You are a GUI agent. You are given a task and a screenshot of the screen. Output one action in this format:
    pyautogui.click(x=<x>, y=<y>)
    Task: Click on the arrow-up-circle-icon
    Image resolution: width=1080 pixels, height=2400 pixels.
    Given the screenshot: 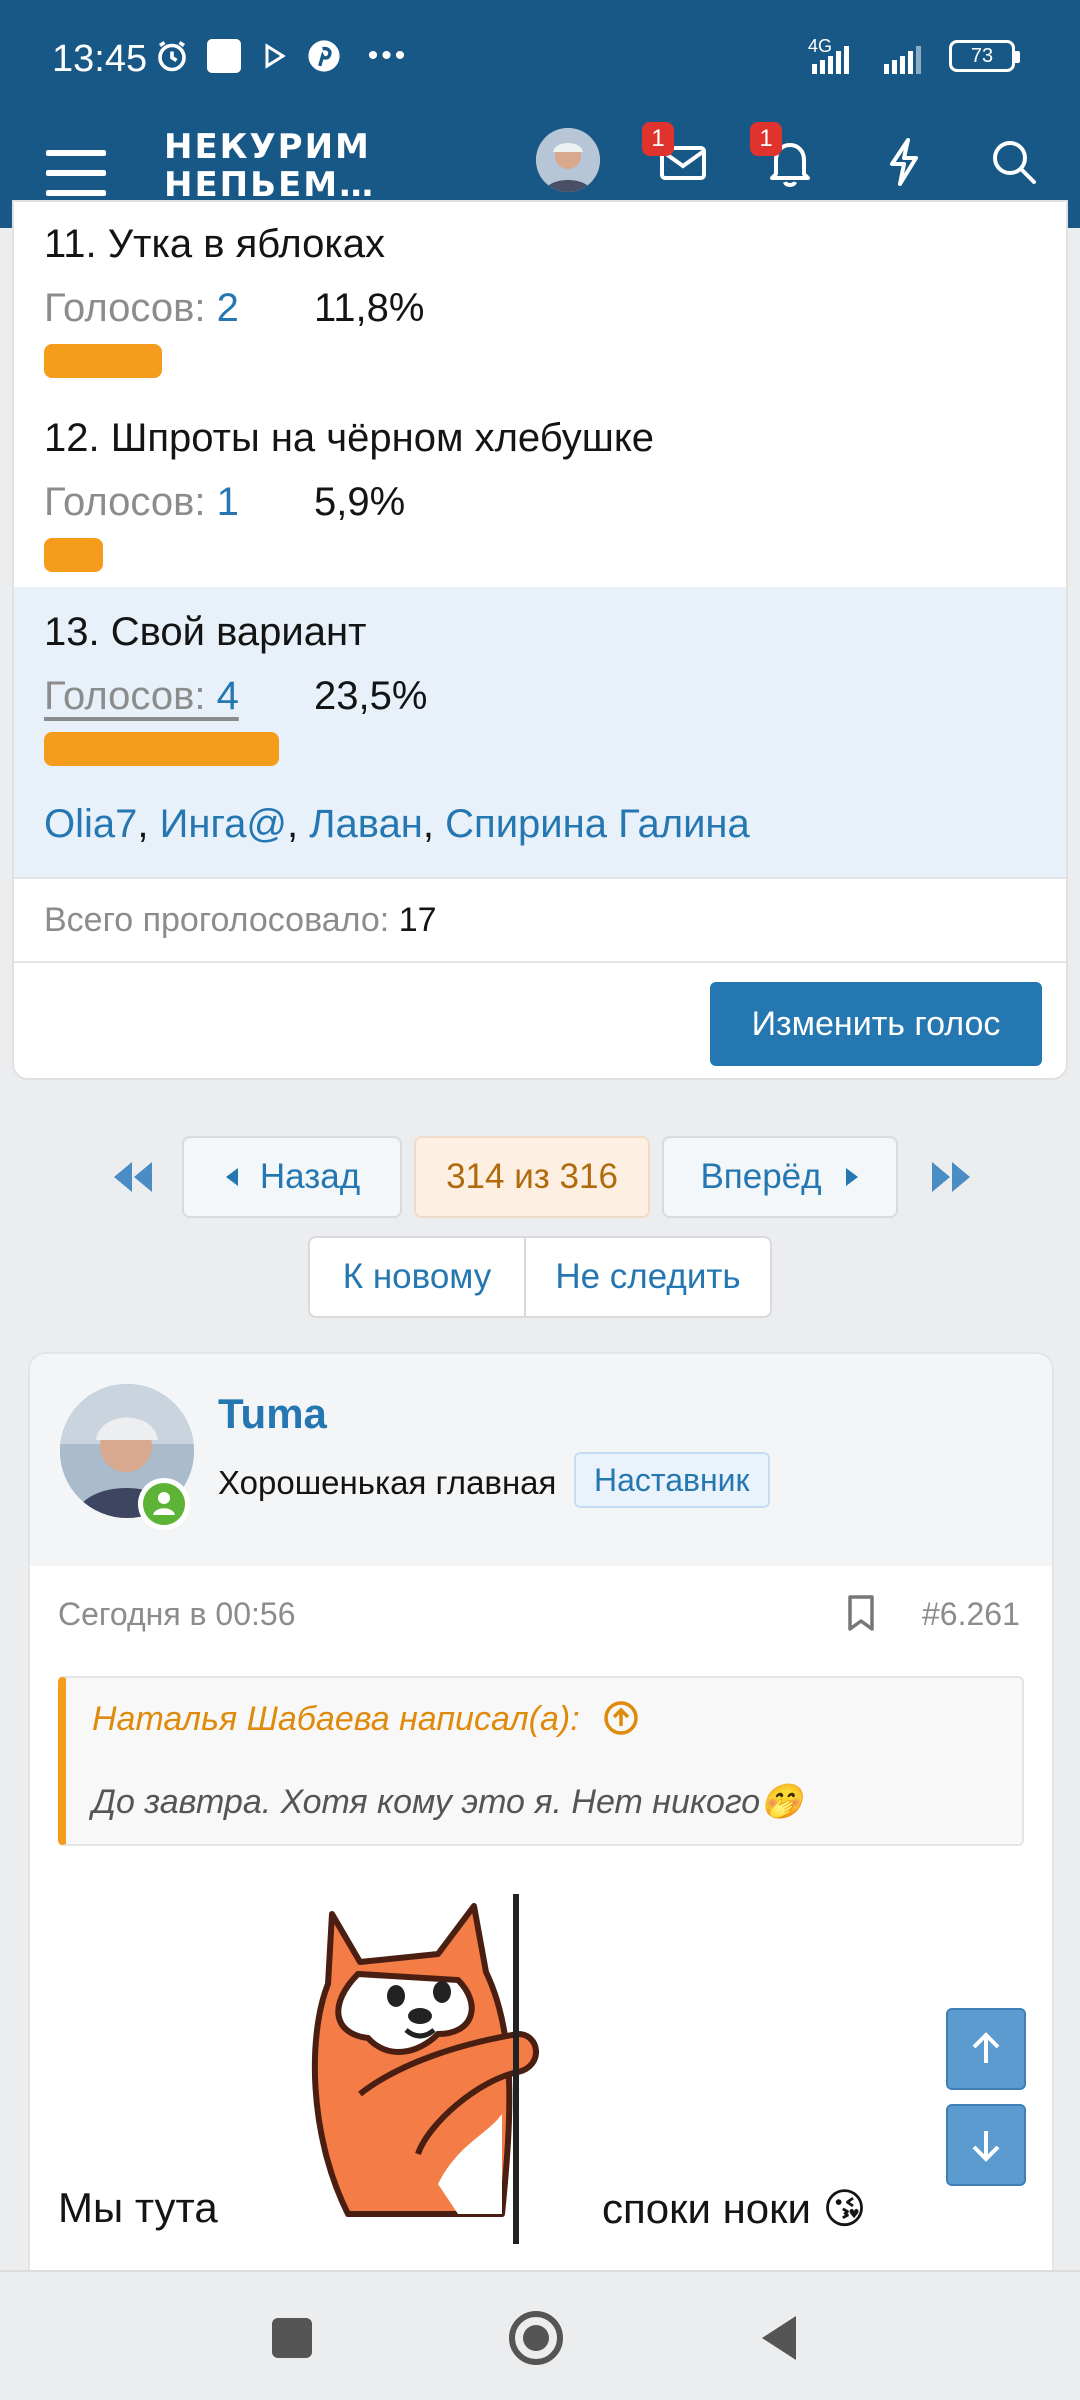 What is the action you would take?
    pyautogui.click(x=621, y=1718)
    